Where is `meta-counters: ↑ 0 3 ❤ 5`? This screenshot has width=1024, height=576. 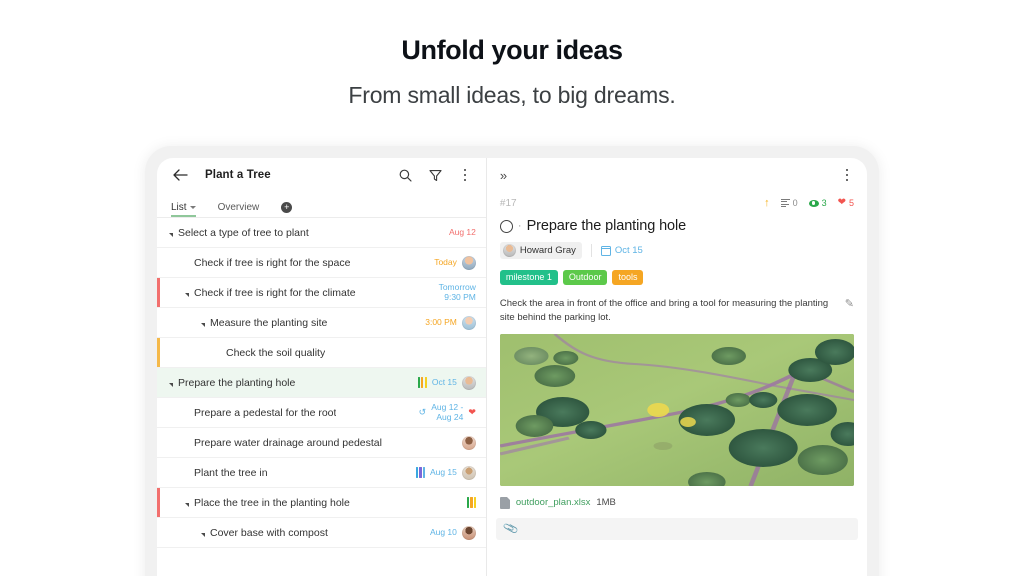
meta-counters: ↑ 0 3 ❤ 5 is located at coordinates (809, 203).